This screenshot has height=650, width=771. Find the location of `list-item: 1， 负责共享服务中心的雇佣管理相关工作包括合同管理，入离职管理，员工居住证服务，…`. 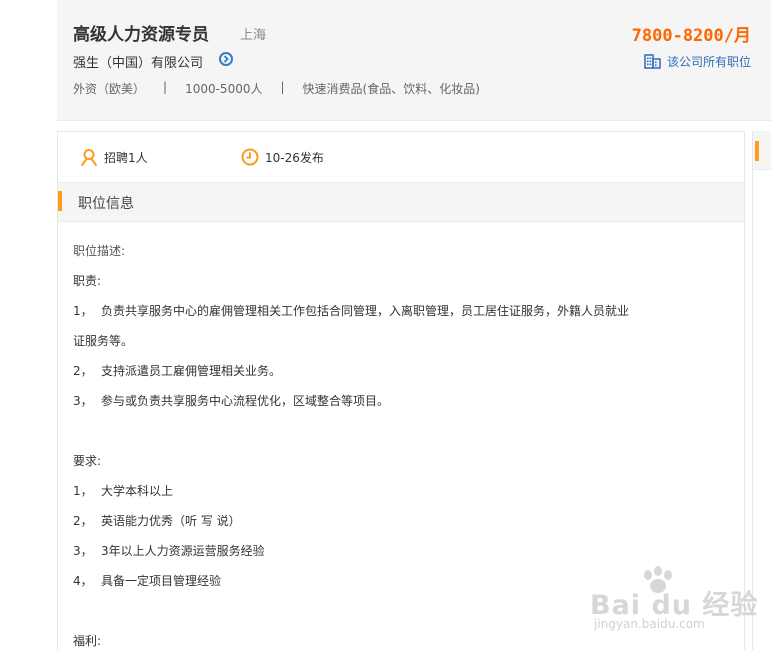

list-item: 1， 负责共享服务中心的雇佣管理相关工作包括合同管理，入离职管理，员工居住证服务，… is located at coordinates (398, 311).